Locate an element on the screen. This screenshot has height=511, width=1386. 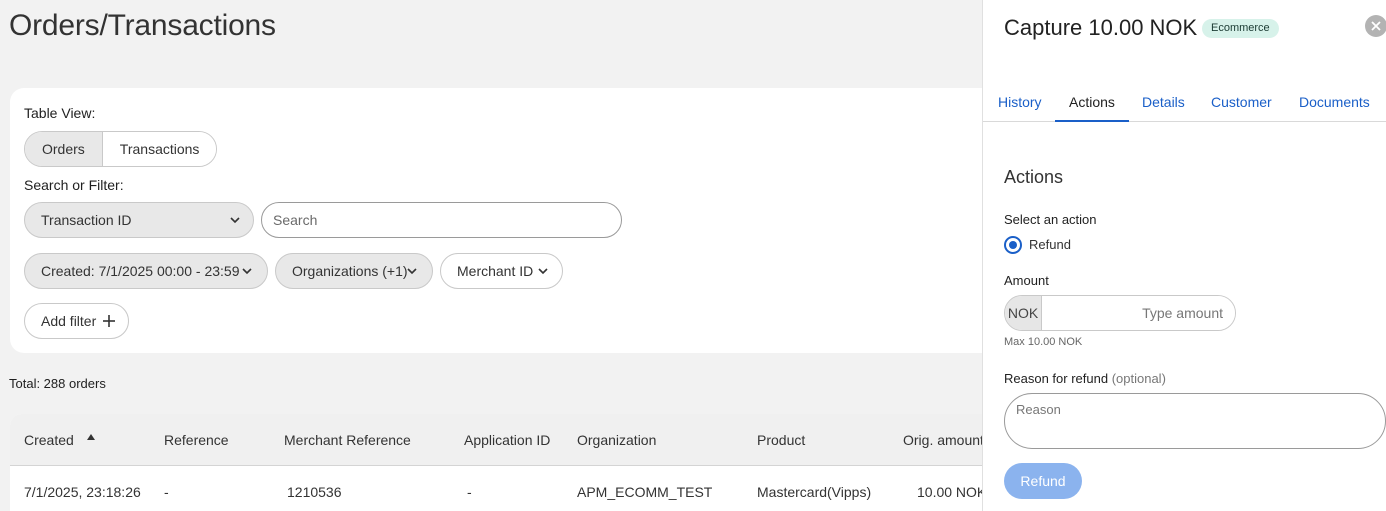
created-date-filter: Created: 7/1/2025 00:00 - 23:59 is located at coordinates (146, 271).